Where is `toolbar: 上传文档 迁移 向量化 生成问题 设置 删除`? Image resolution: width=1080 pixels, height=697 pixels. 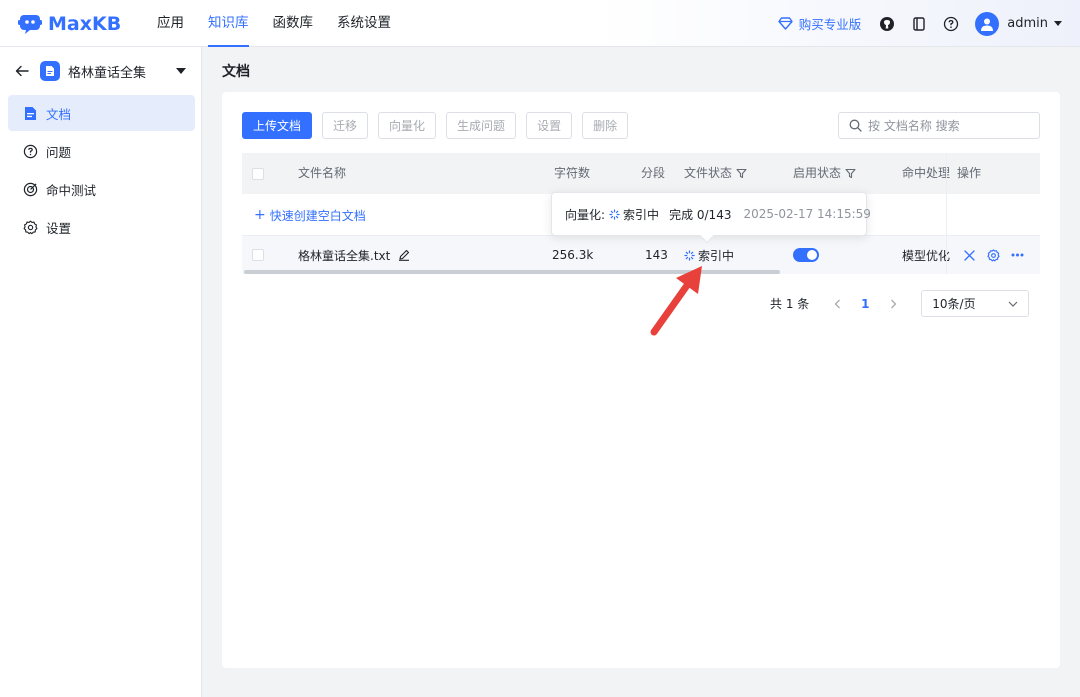 toolbar: 上传文档 迁移 向量化 生成问题 设置 删除 is located at coordinates (440, 125).